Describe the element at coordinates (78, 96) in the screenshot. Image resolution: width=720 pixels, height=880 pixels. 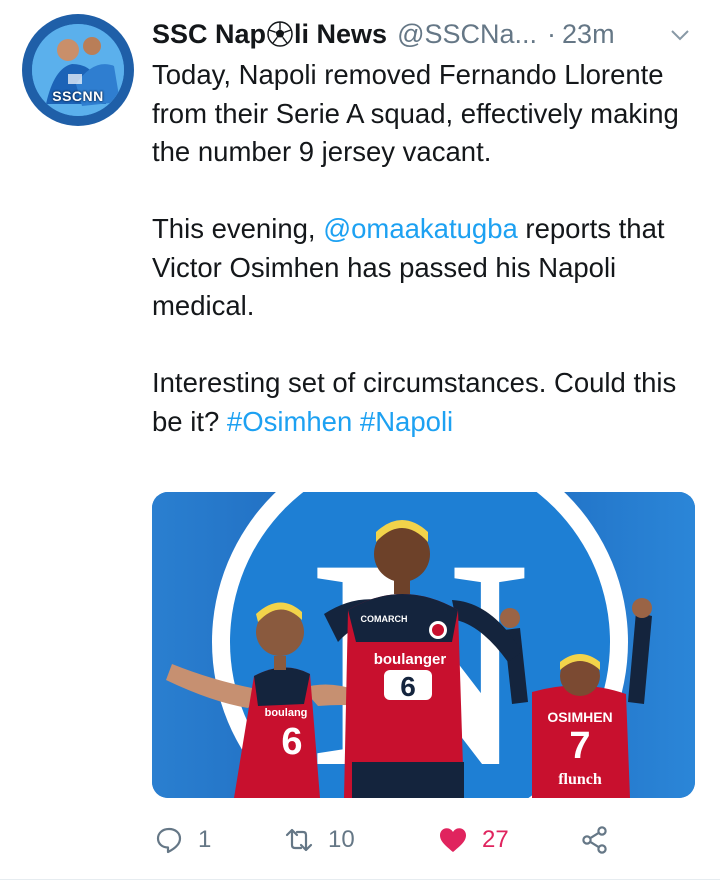
I see `avatar-label: SSCNN` at that location.